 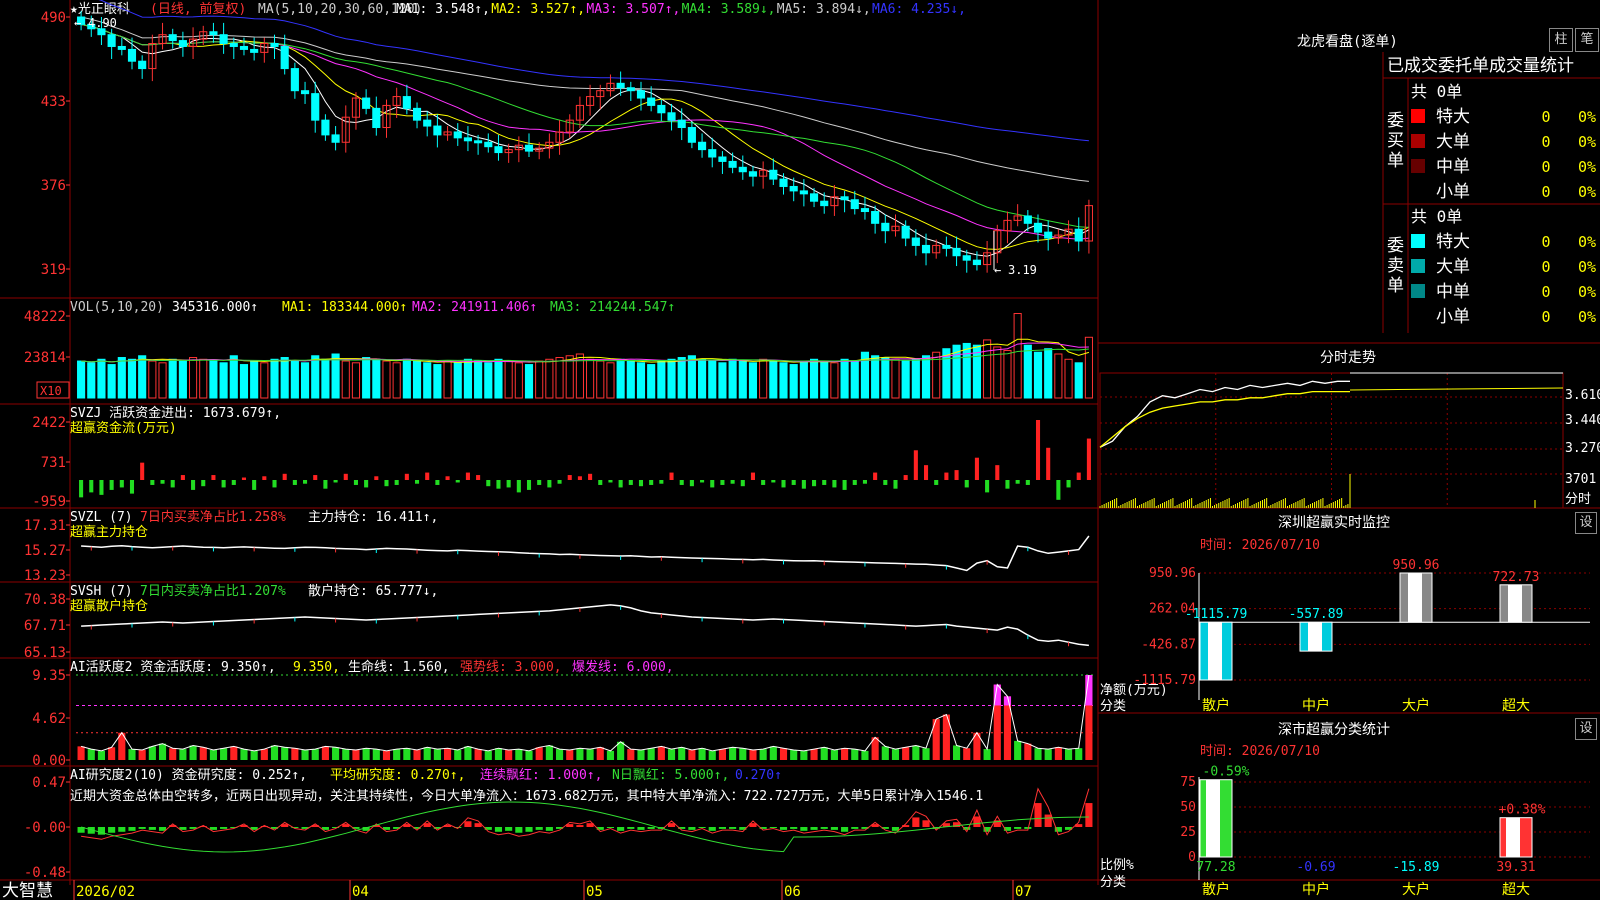 I want to click on column-chart-toggle: 柱, so click(x=1561, y=40).